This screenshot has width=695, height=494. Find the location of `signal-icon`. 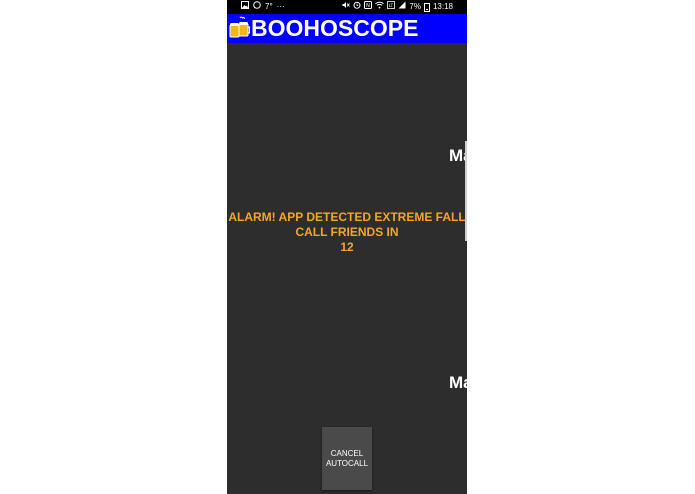

signal-icon is located at coordinates (402, 7).